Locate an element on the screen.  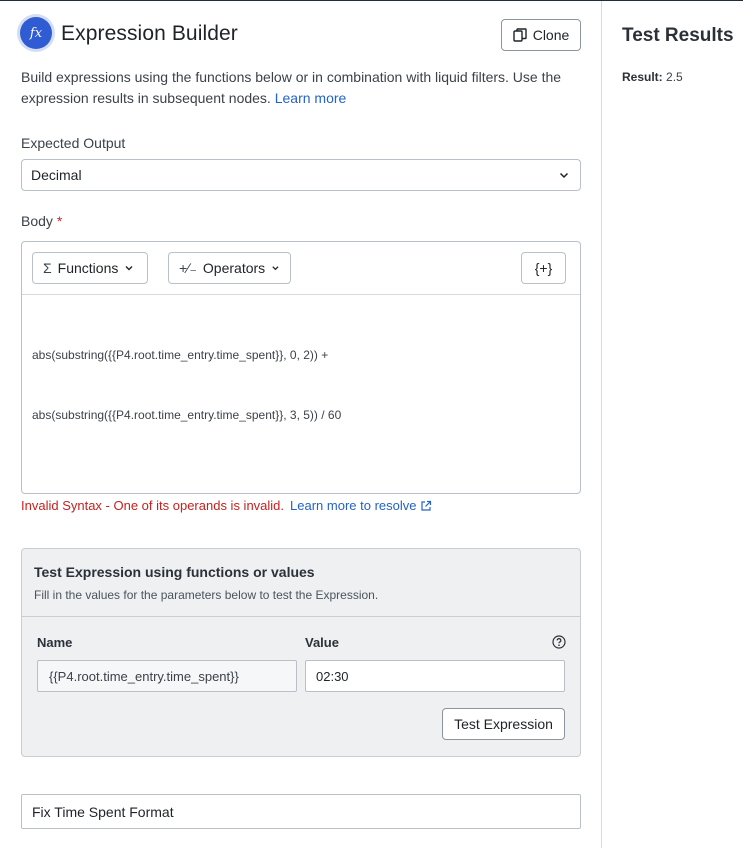
operators-button: +∕₋ Operators is located at coordinates (229, 268).